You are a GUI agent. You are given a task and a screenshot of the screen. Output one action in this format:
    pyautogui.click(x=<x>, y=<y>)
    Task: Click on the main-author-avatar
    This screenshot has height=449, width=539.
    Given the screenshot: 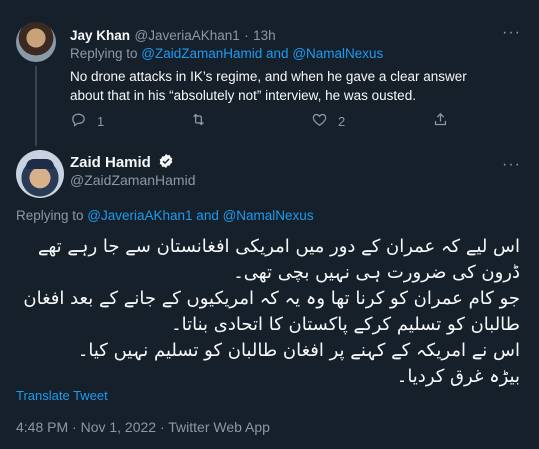 What is the action you would take?
    pyautogui.click(x=40, y=174)
    